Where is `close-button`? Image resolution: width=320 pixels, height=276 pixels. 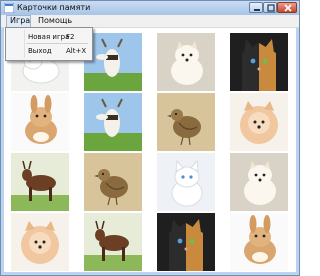
close-button is located at coordinates (287, 7).